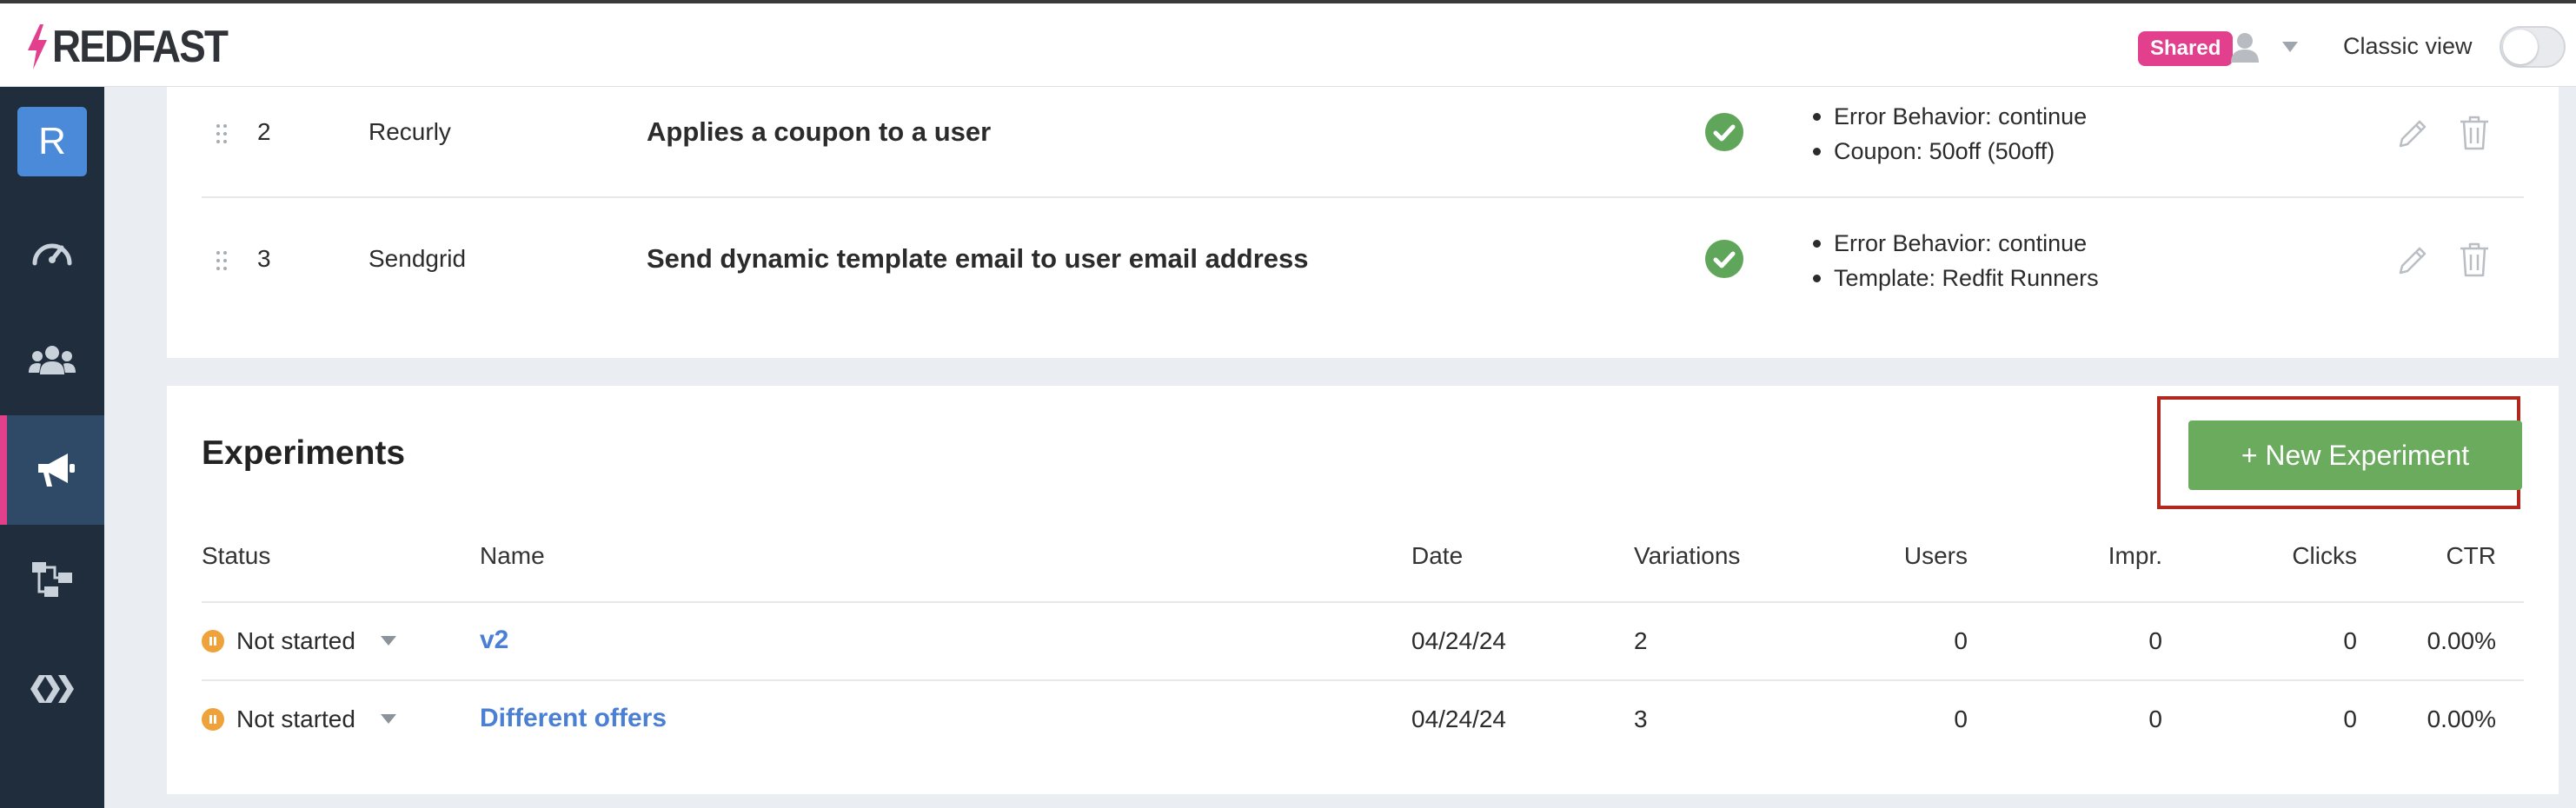  Describe the element at coordinates (236, 556) in the screenshot. I see `column-header-status: Status` at that location.